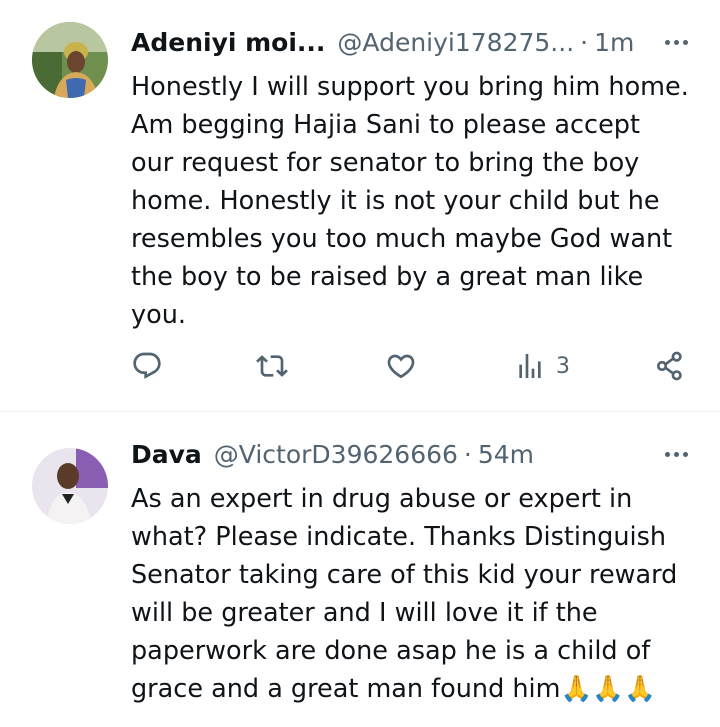  I want to click on share-icon, so click(669, 366).